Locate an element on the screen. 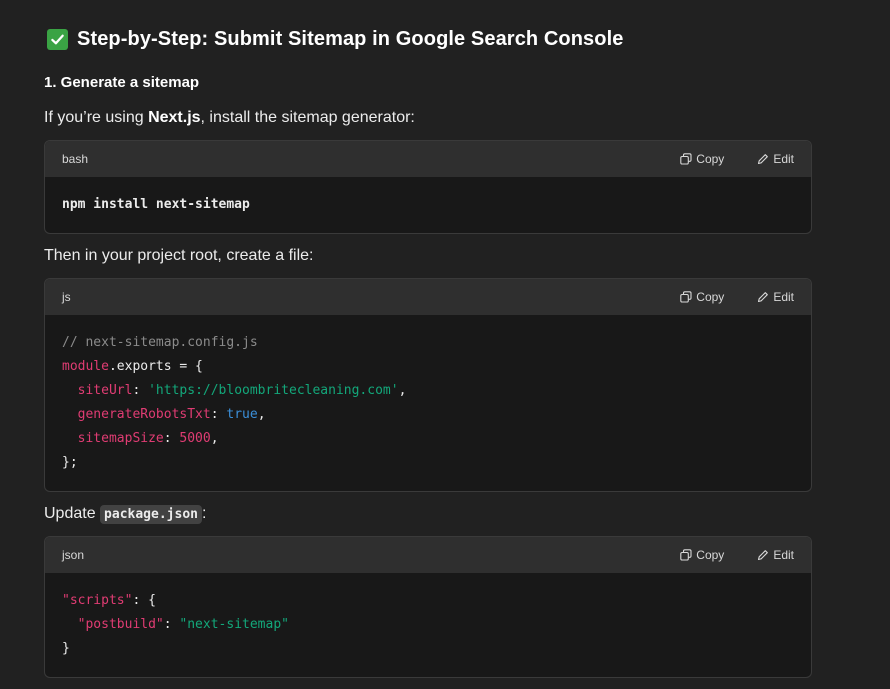 The width and height of the screenshot is (890, 689). code-line: module.exports = { is located at coordinates (428, 367).